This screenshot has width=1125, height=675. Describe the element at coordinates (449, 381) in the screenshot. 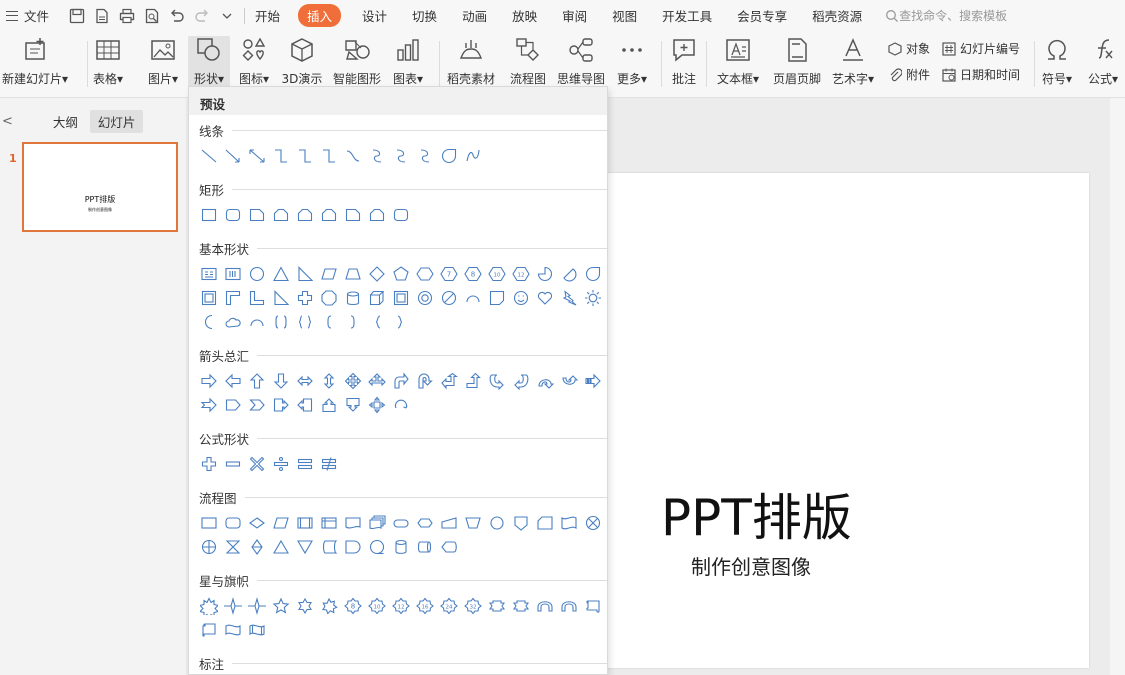

I see `shape-lup-icon` at that location.